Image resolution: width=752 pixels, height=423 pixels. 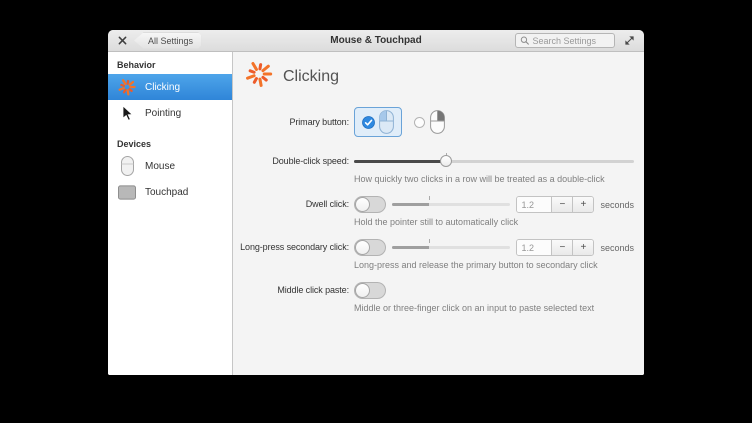 I want to click on dwell-delay-slider, so click(x=451, y=204).